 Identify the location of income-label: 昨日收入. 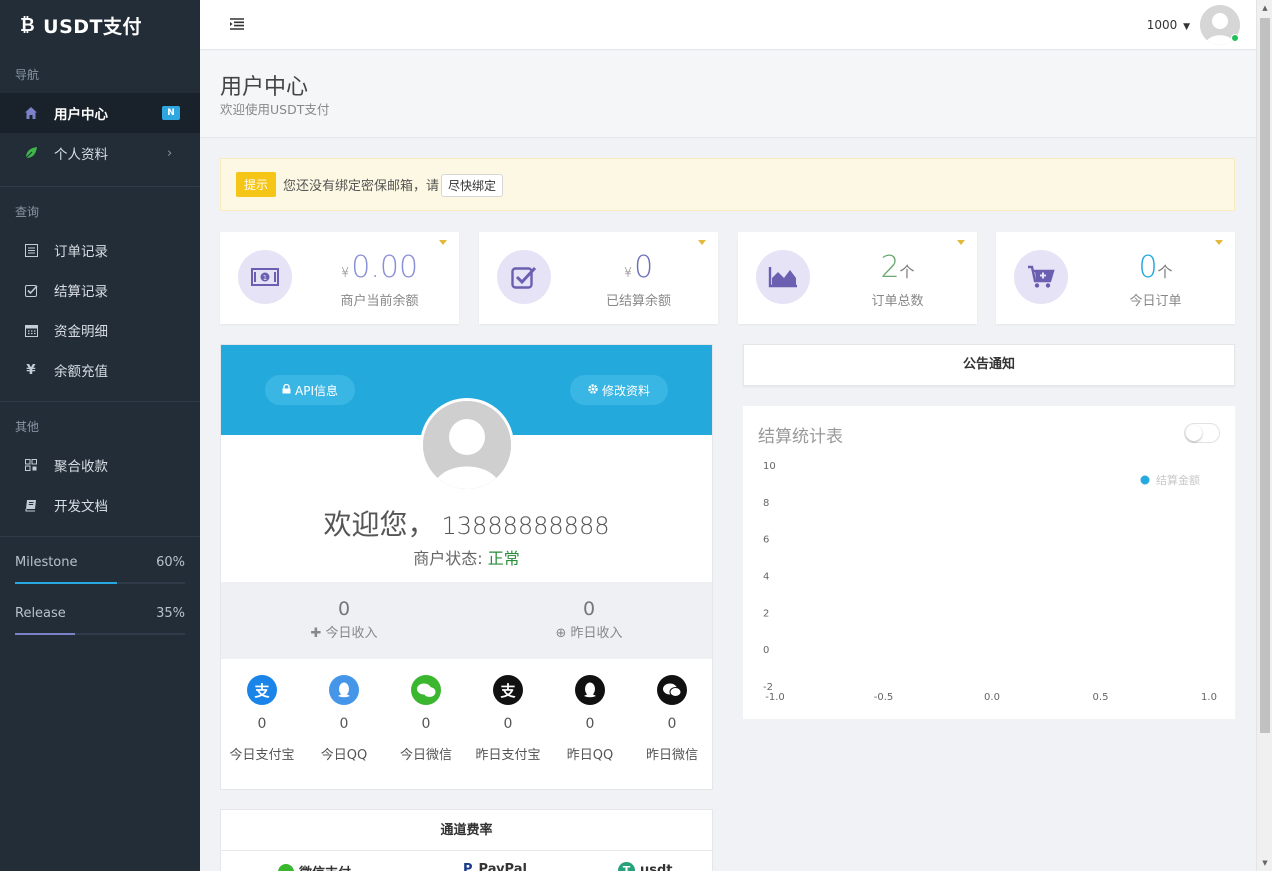
(596, 633).